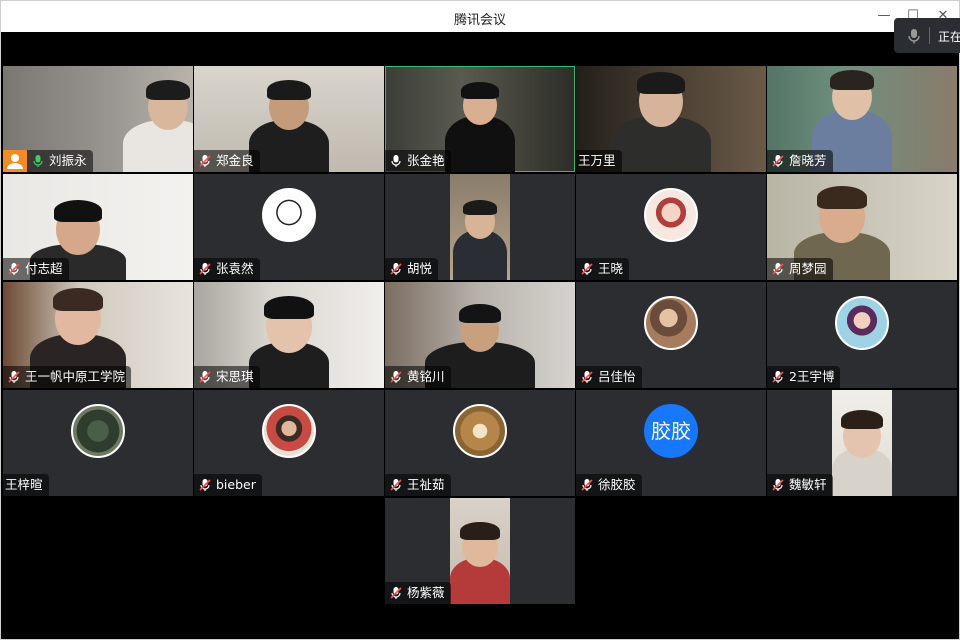 Image resolution: width=960 pixels, height=640 pixels. What do you see at coordinates (98, 227) in the screenshot?
I see `participant-tile: 付志超` at bounding box center [98, 227].